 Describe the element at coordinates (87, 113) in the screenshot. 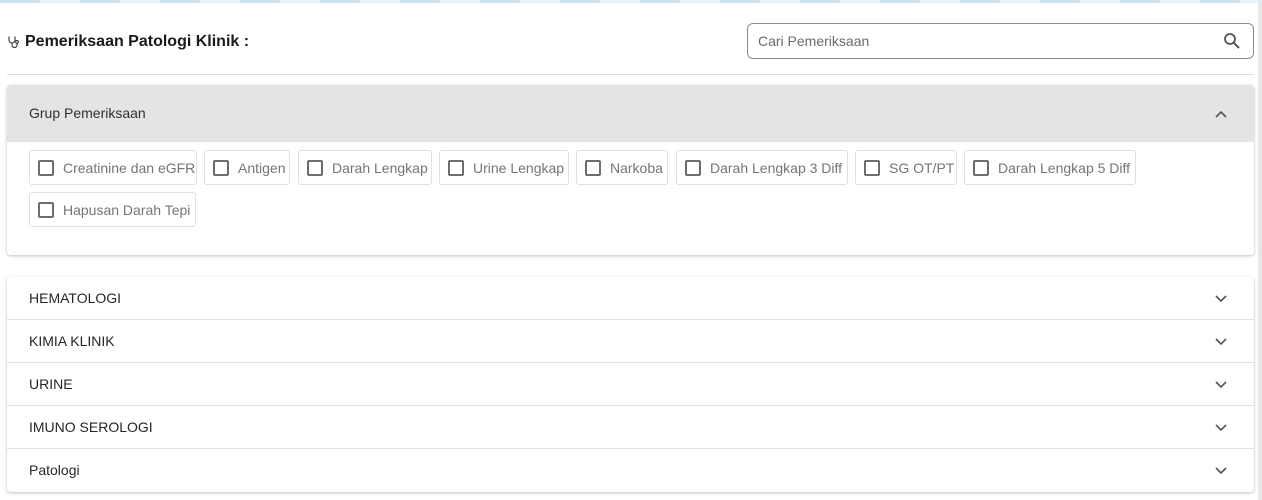

I see `group-header-label: Grup Pemeriksaan` at that location.